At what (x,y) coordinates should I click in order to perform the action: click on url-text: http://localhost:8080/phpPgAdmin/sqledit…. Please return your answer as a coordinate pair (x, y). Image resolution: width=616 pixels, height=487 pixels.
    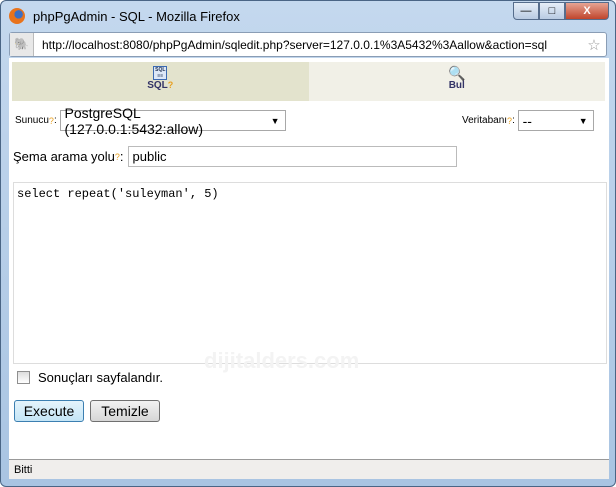
    Looking at the image, I should click on (312, 45).